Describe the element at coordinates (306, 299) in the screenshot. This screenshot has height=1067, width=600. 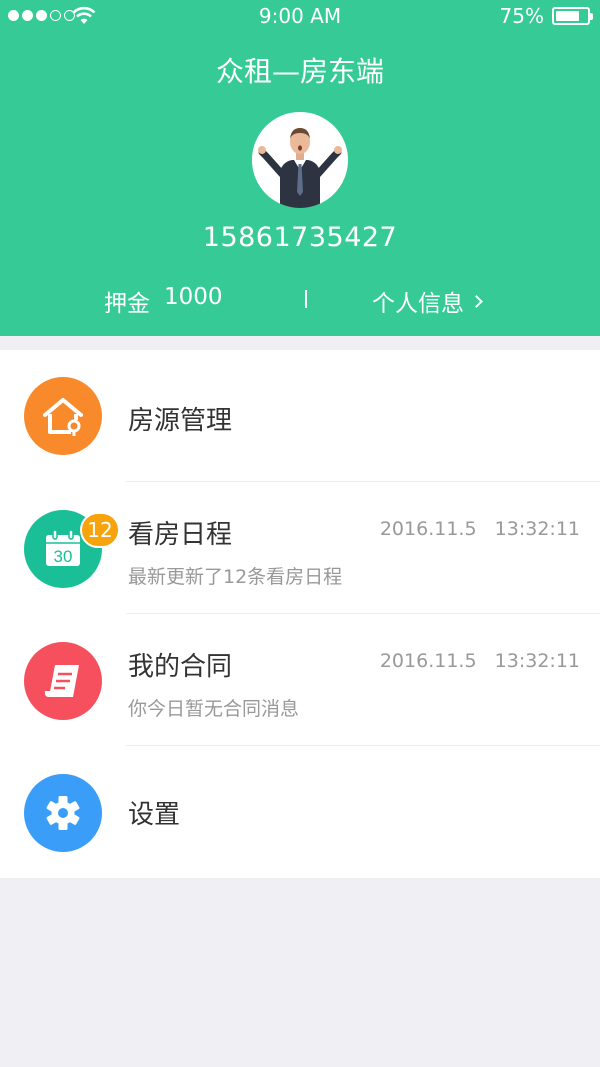
I see `header-divider` at that location.